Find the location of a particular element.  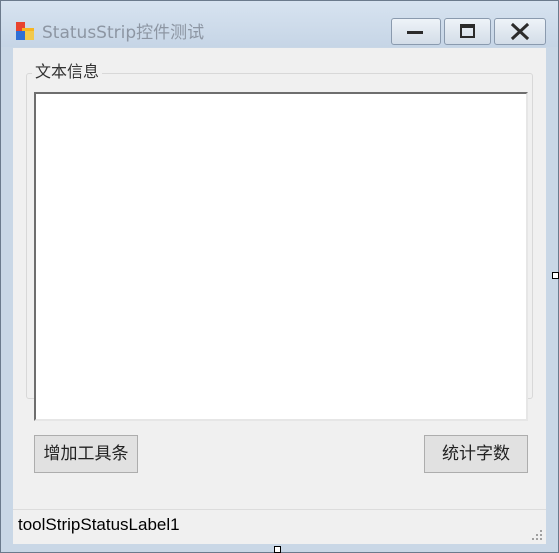

close-button is located at coordinates (520, 31).